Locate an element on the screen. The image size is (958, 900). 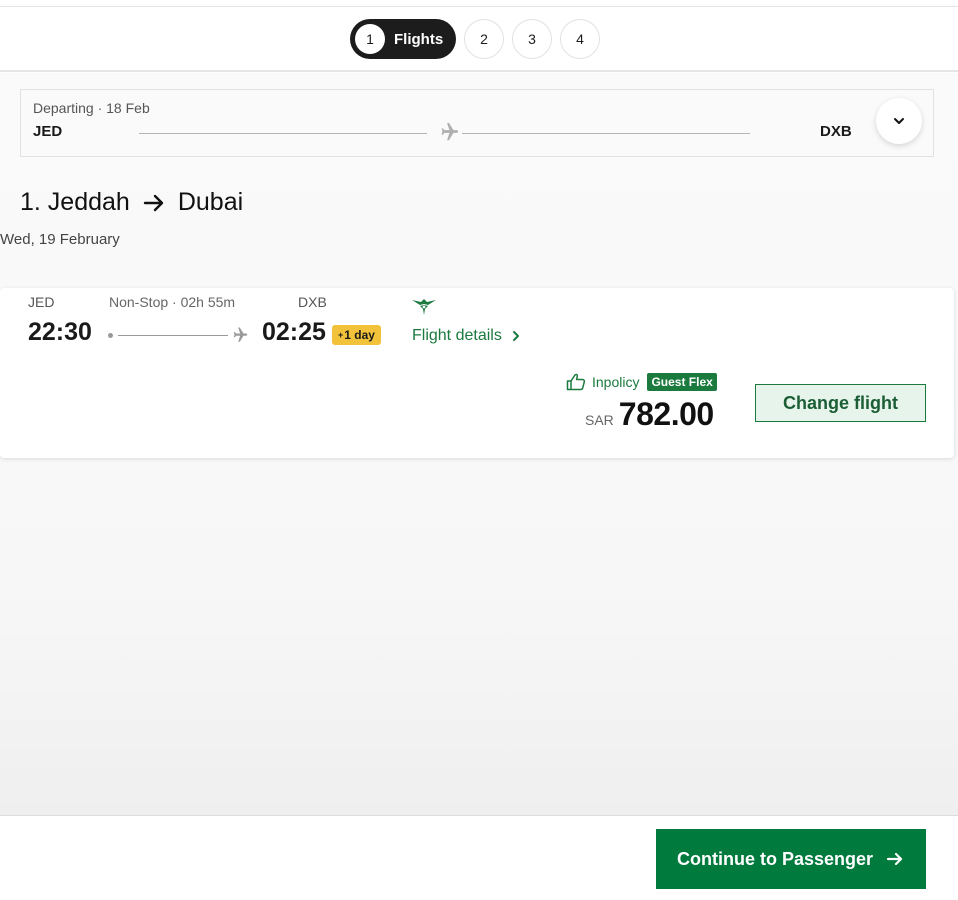
route-line-left is located at coordinates (283, 133).